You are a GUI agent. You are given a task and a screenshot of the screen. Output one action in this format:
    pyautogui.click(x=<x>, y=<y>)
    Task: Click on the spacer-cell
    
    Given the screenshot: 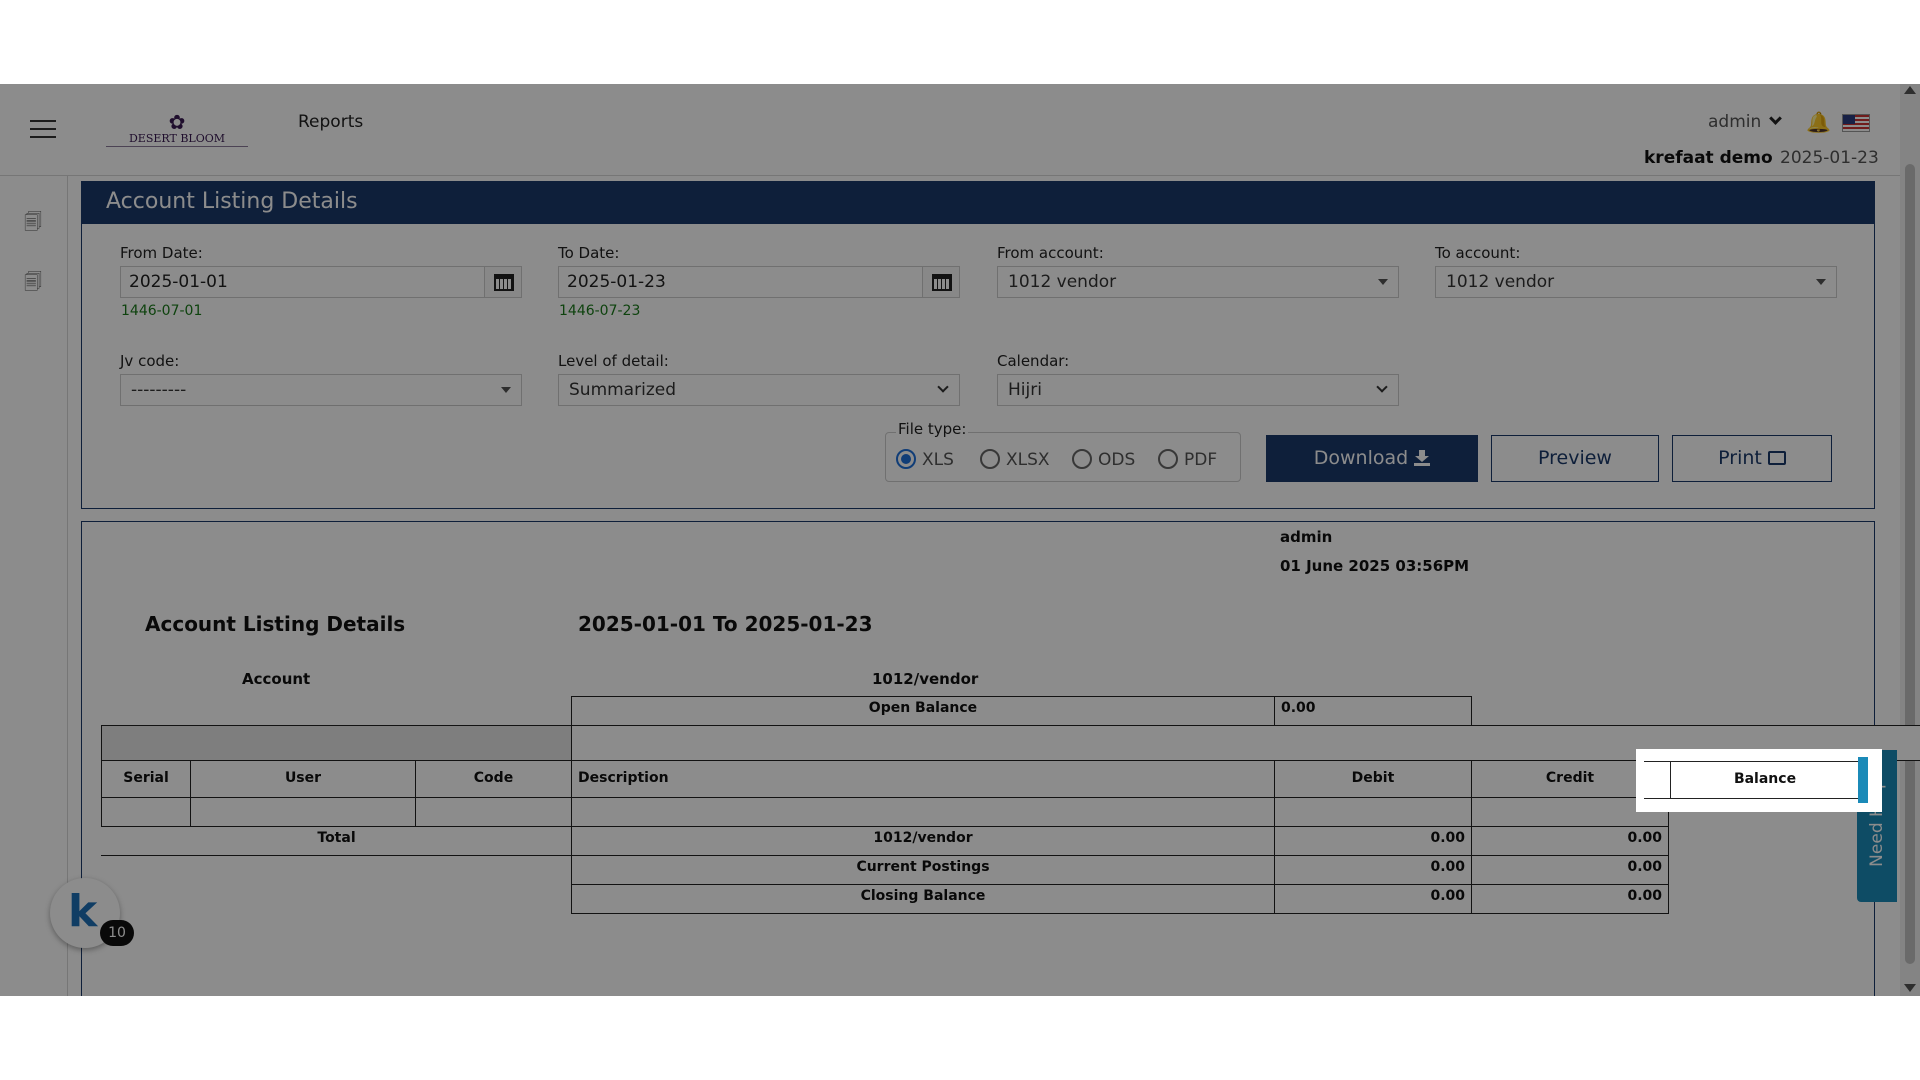 What is the action you would take?
    pyautogui.click(x=336, y=743)
    